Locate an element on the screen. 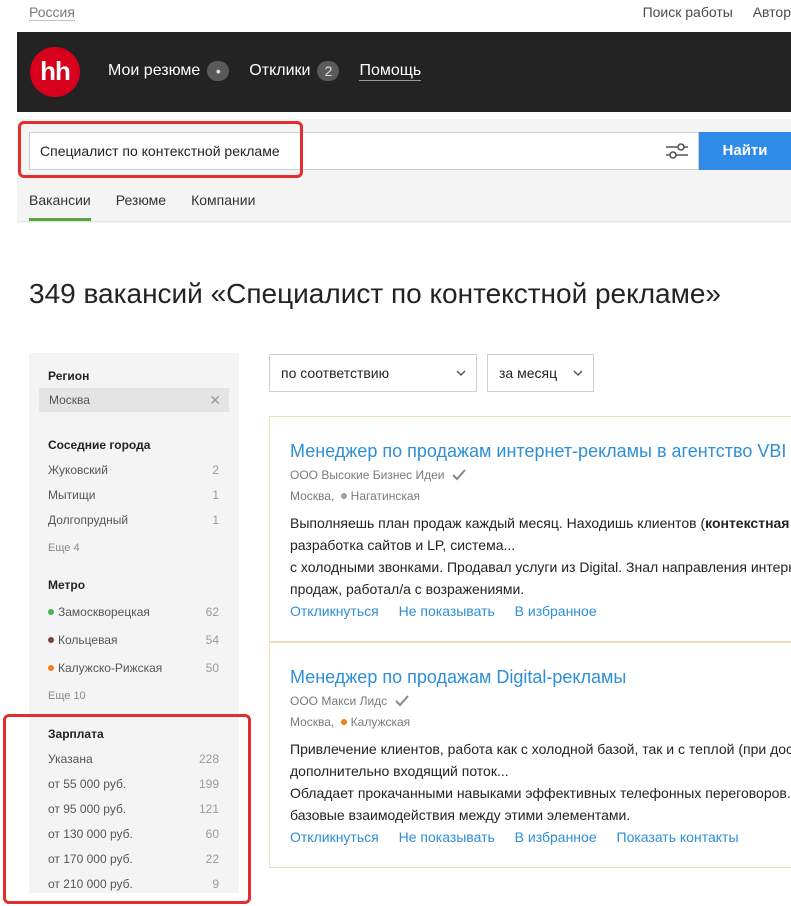 The height and width of the screenshot is (906, 791). sort-order-value: по соответствию is located at coordinates (335, 373).